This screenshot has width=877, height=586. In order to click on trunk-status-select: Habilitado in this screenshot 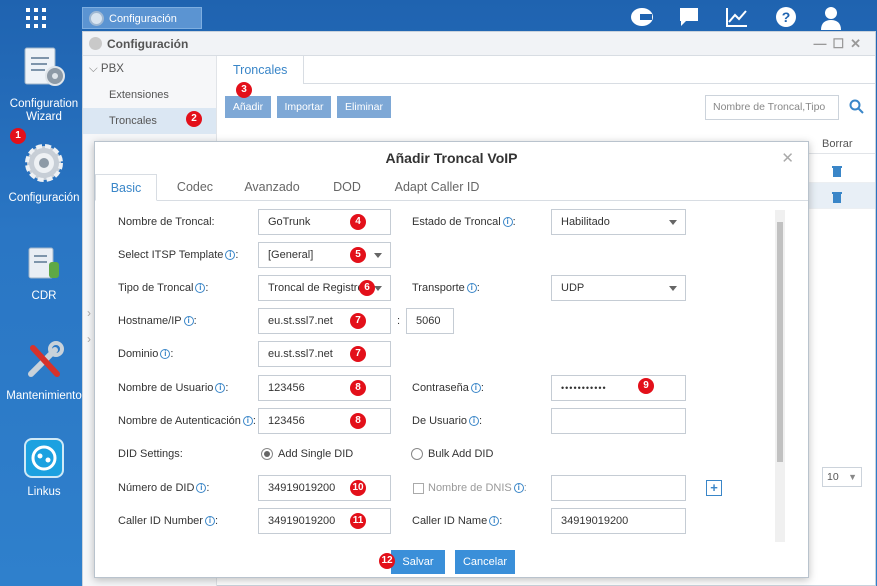, I will do `click(618, 222)`.